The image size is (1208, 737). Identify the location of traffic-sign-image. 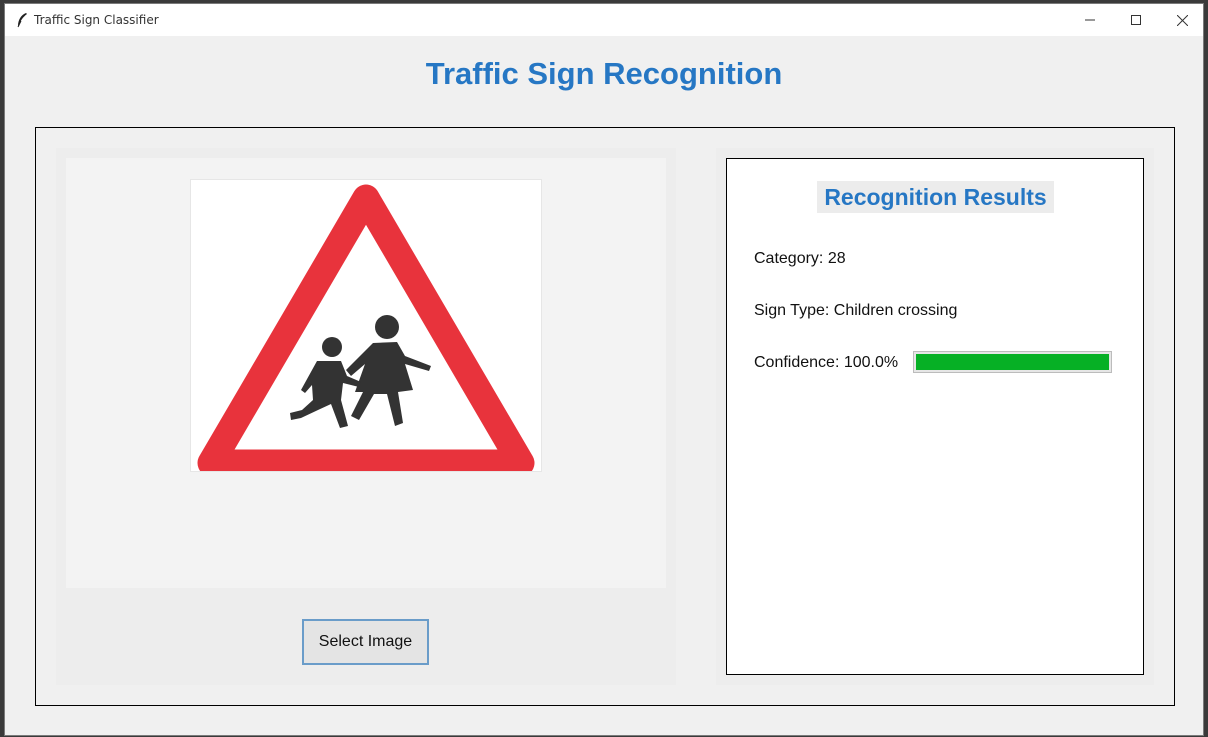
(366, 328).